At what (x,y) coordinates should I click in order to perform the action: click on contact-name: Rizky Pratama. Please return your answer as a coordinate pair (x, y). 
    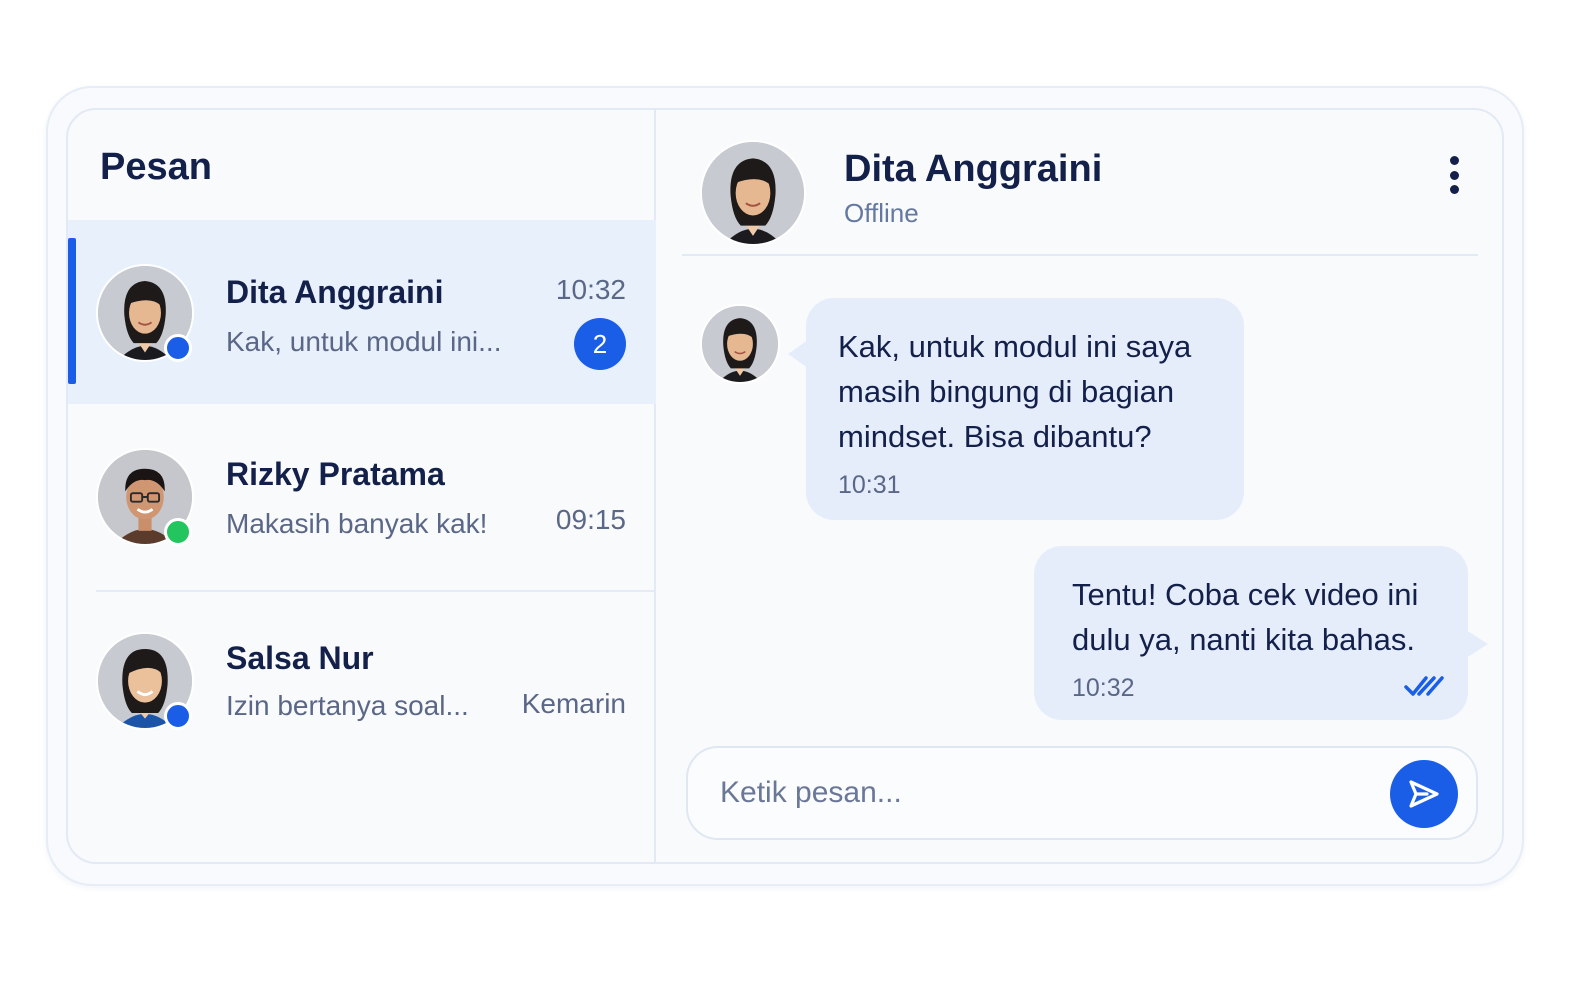
    Looking at the image, I should click on (335, 474).